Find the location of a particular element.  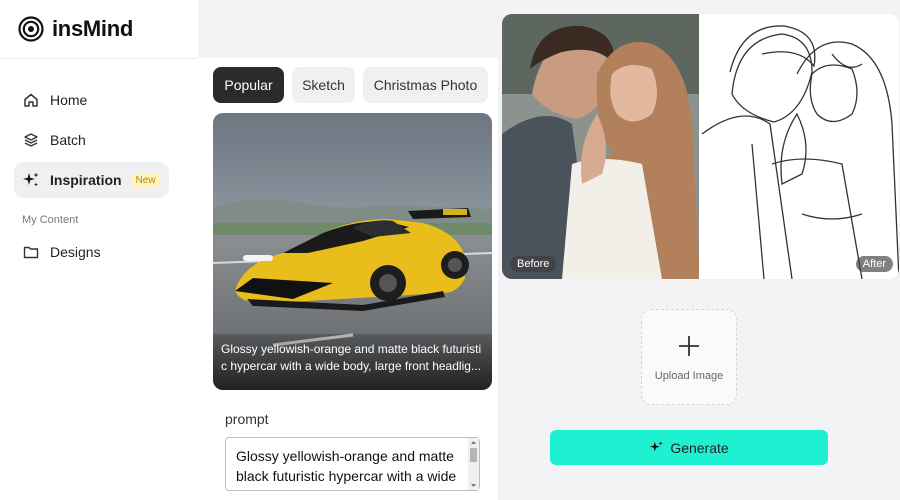

prompt-scrollbar is located at coordinates (473, 464).